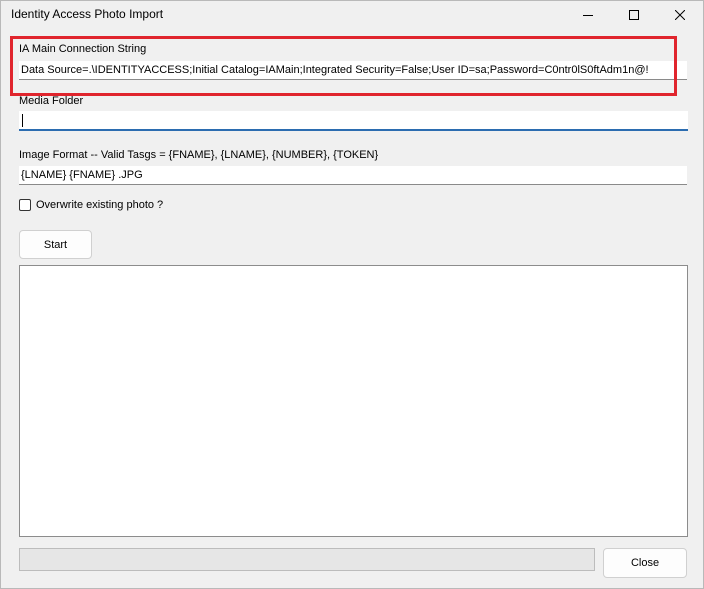 The image size is (704, 589). I want to click on close-icon, so click(680, 15).